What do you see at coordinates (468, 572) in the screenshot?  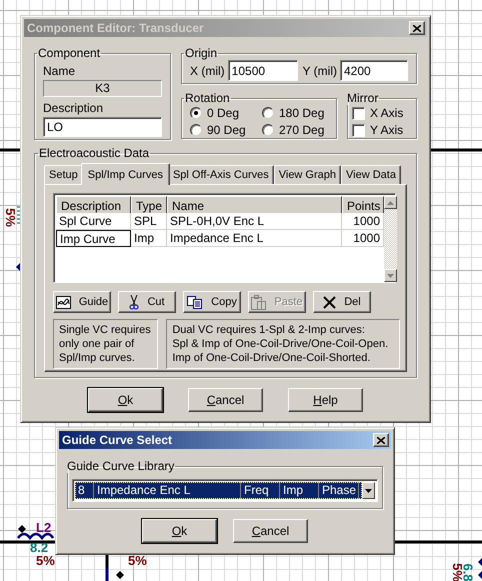 I see `schematic-label: 6.8` at bounding box center [468, 572].